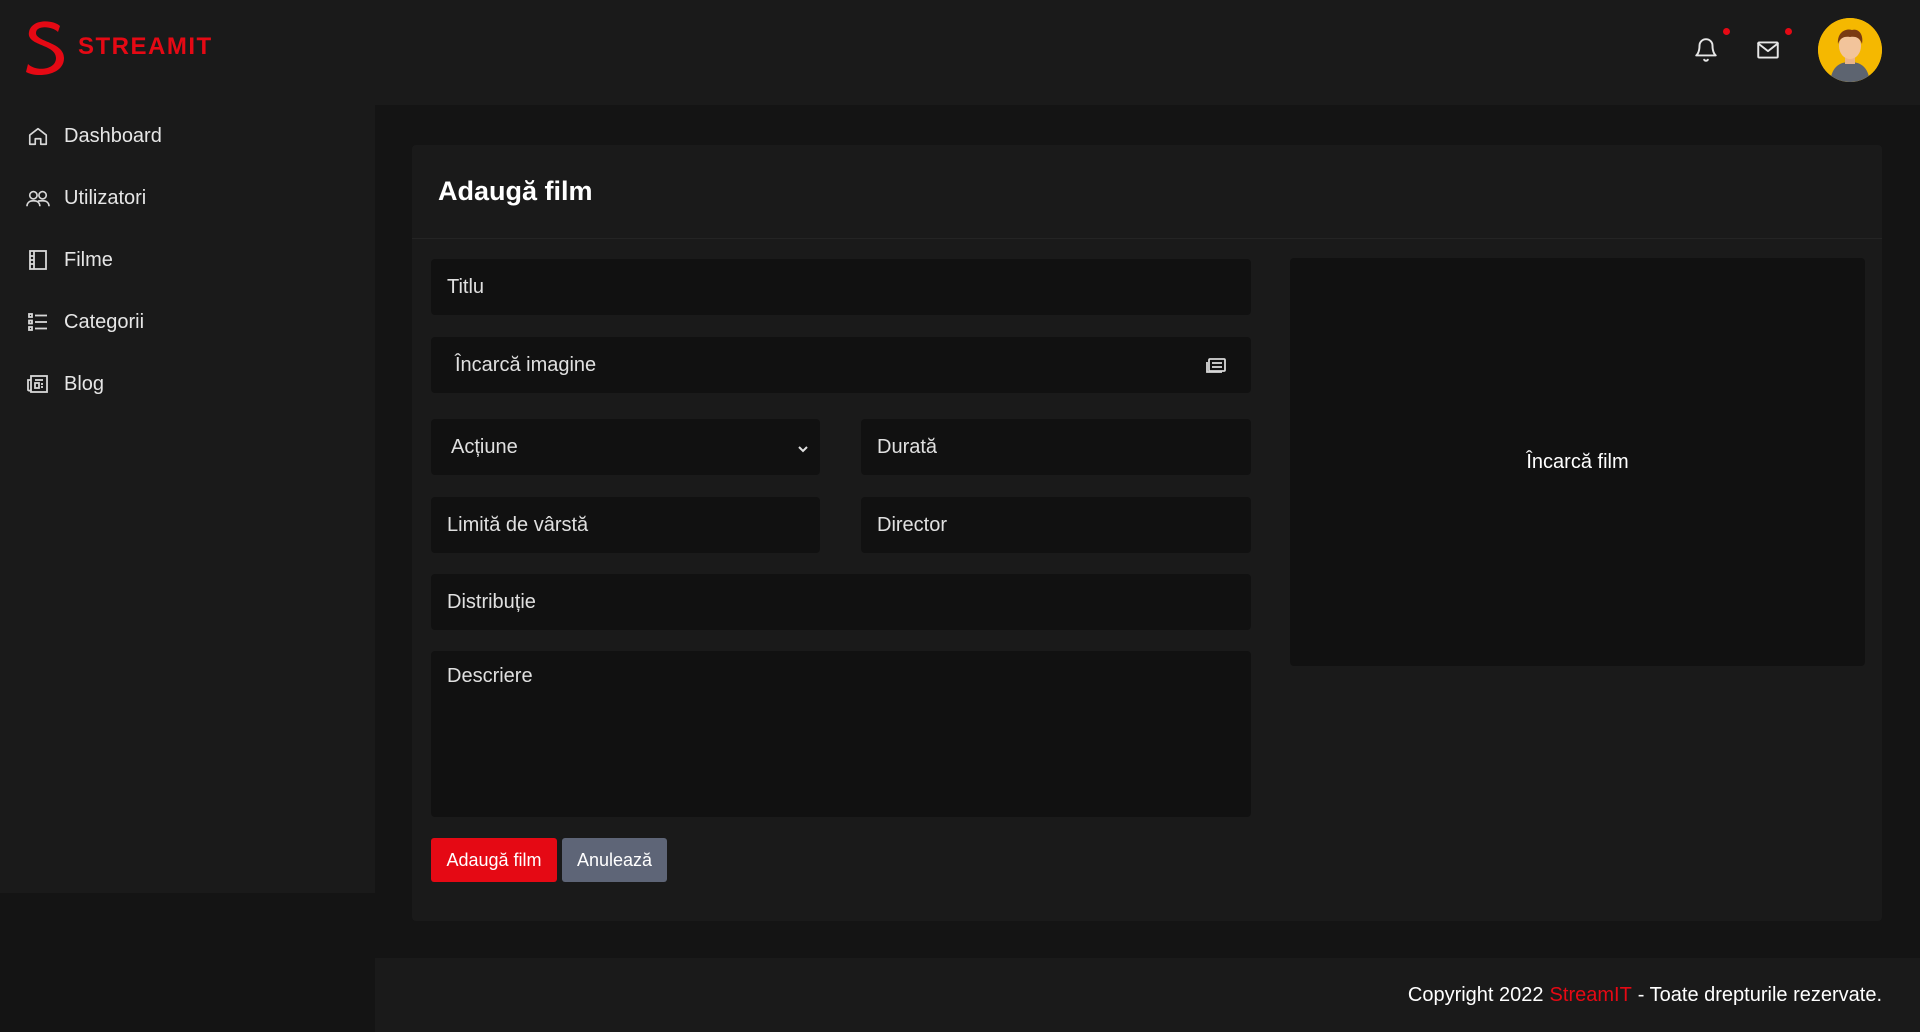  Describe the element at coordinates (187, 322) in the screenshot. I see `sidebar-item-categorii: Categorii` at that location.